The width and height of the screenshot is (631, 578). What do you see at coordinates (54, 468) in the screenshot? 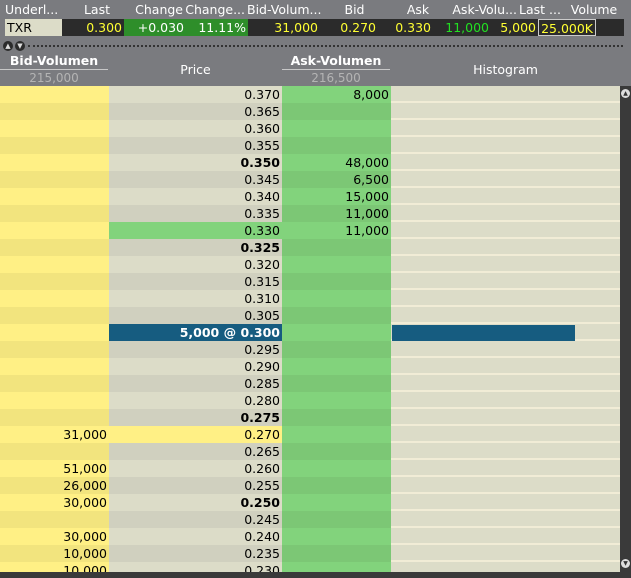
I see `bid-volume-cell: 51,000` at bounding box center [54, 468].